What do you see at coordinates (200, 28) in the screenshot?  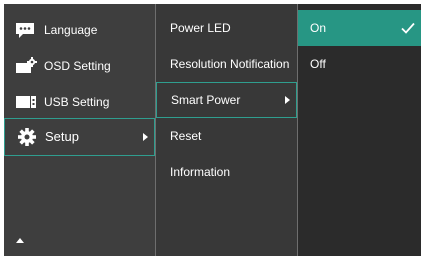 I see `setup-item-label: Power LED` at bounding box center [200, 28].